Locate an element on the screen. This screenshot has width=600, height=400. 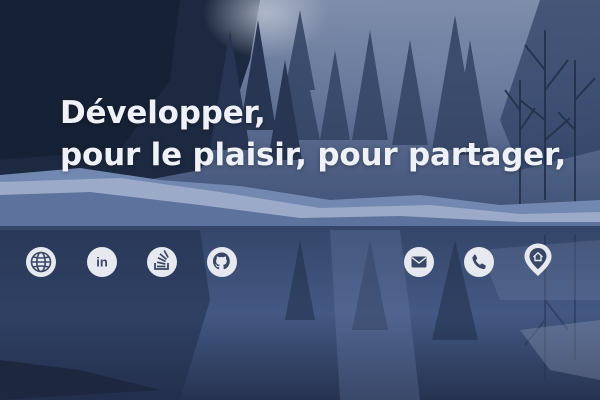
mail-icon is located at coordinates (419, 262).